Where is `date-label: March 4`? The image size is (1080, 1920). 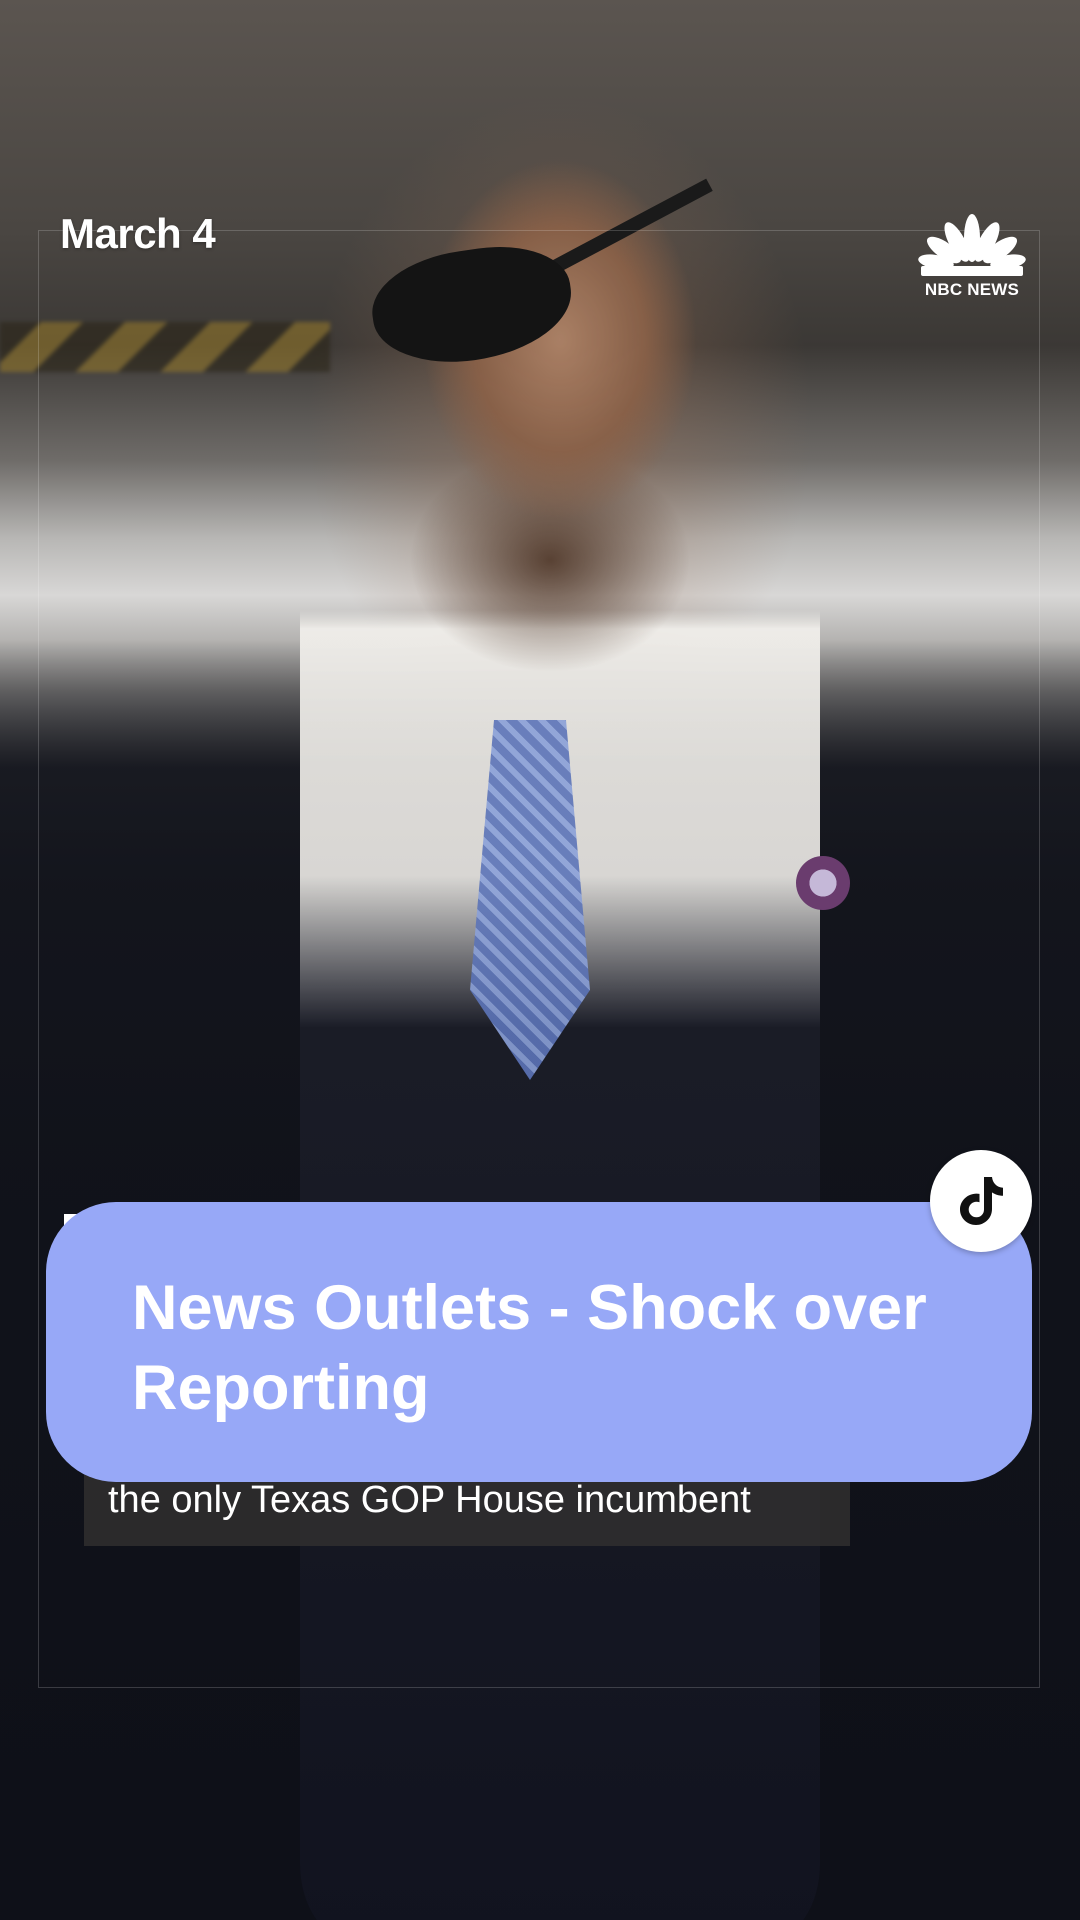
date-label: March 4 is located at coordinates (138, 233).